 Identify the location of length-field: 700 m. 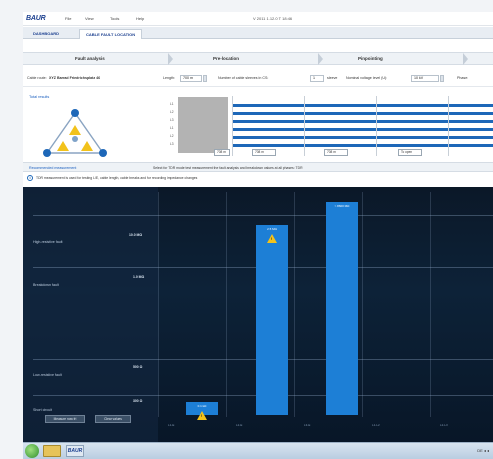
(191, 78).